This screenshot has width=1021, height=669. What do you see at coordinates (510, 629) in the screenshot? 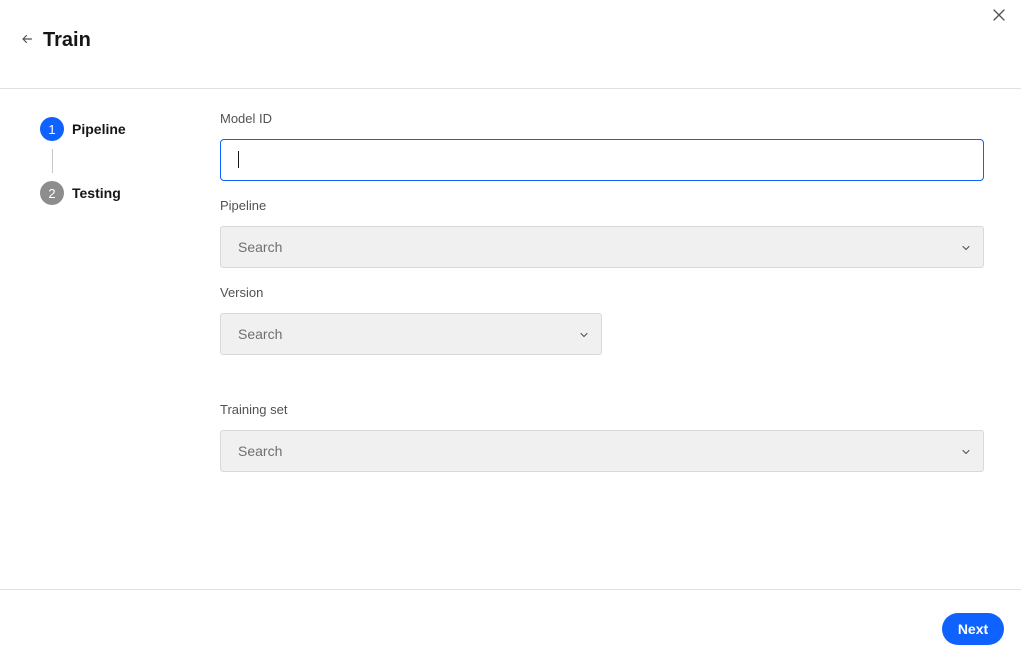
I see `dialog-footer` at bounding box center [510, 629].